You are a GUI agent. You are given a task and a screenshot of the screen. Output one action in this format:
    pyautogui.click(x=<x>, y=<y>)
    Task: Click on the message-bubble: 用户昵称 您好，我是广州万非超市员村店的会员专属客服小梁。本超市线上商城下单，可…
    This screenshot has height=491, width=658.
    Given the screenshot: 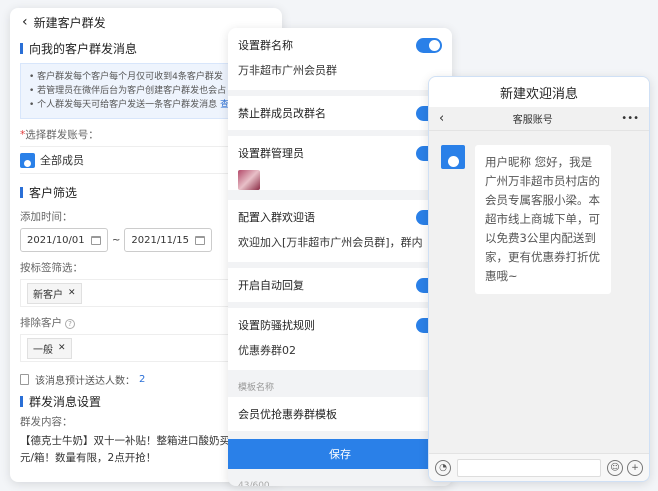 What is the action you would take?
    pyautogui.click(x=543, y=219)
    